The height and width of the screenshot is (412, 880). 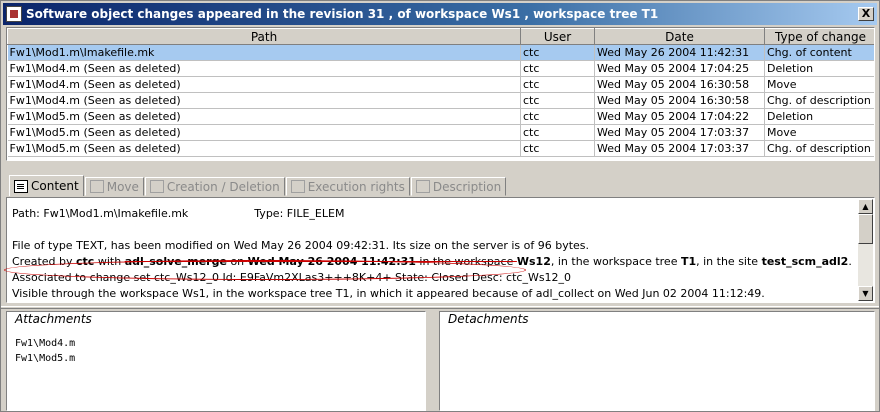 I want to click on cell-type: Chg. of content, so click(x=819, y=52).